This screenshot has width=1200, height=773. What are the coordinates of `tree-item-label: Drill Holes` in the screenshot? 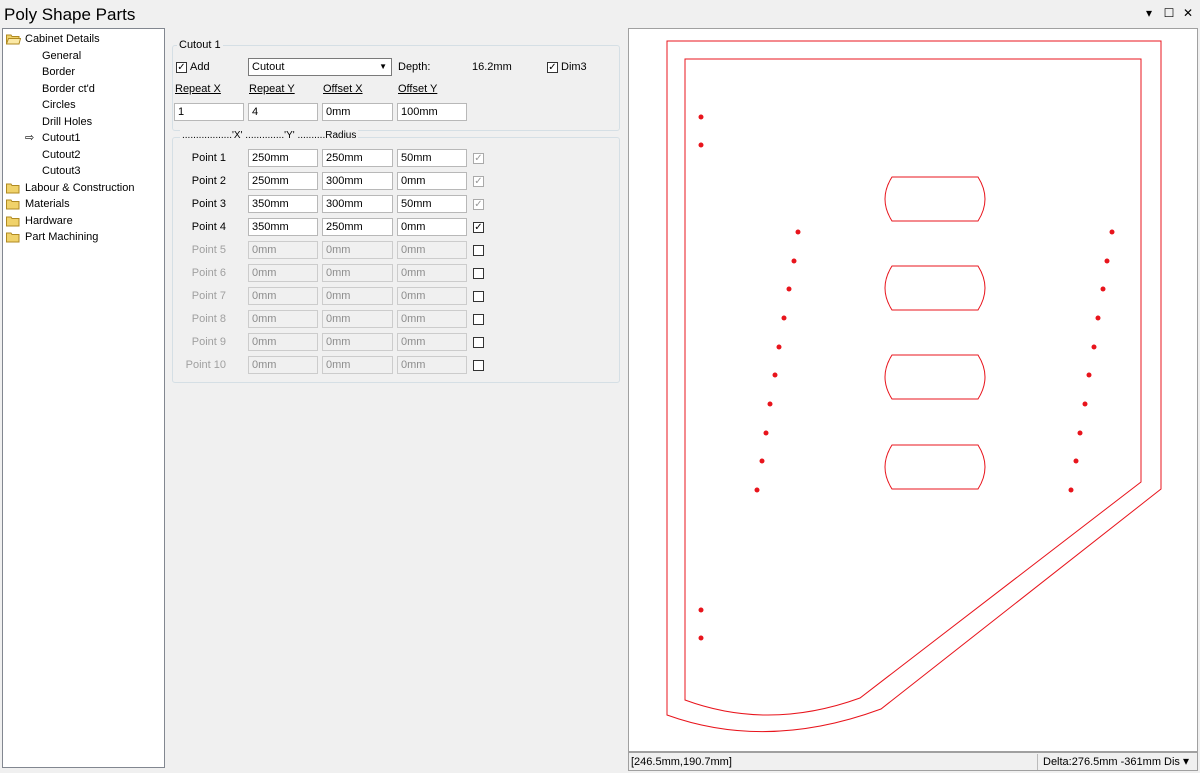 It's located at (67, 121).